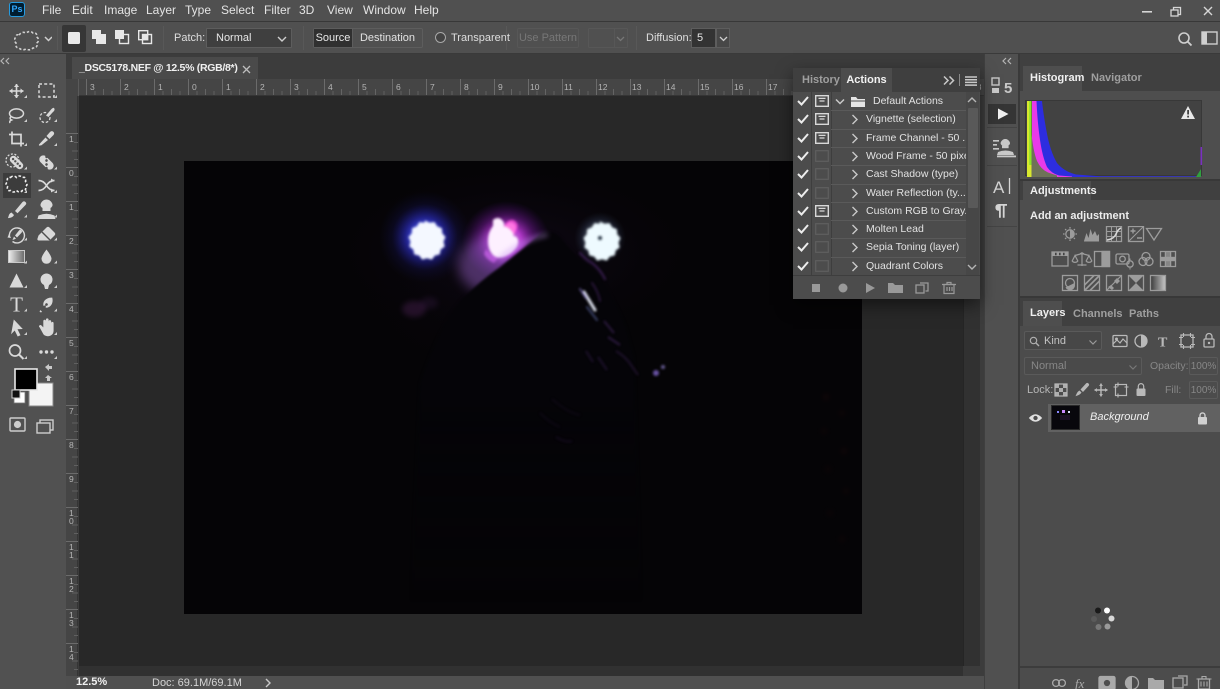  I want to click on svg-text: 12, so click(603, 87).